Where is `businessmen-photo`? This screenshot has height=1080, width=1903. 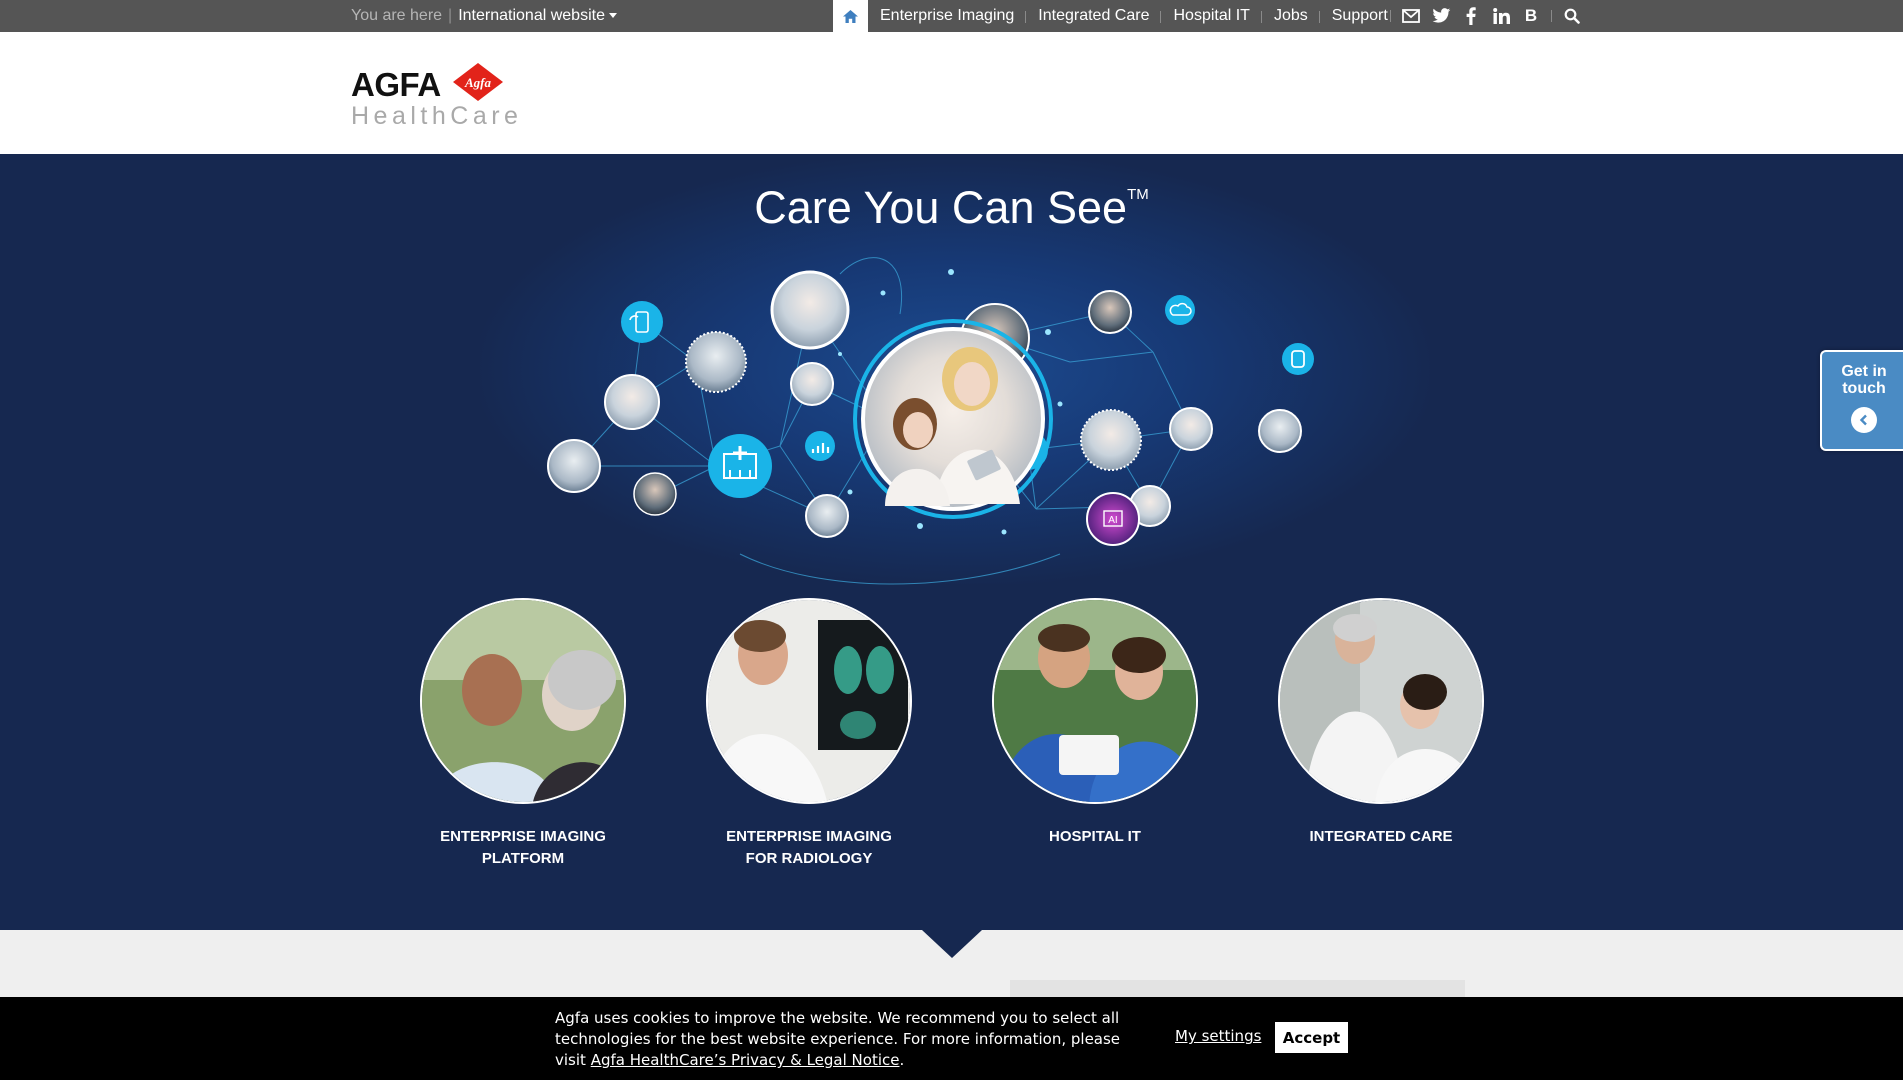
businessmen-photo is located at coordinates (523, 701).